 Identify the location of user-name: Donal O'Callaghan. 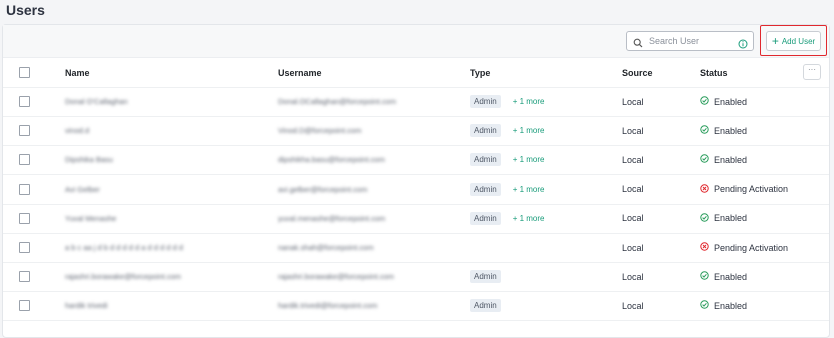
(96, 101).